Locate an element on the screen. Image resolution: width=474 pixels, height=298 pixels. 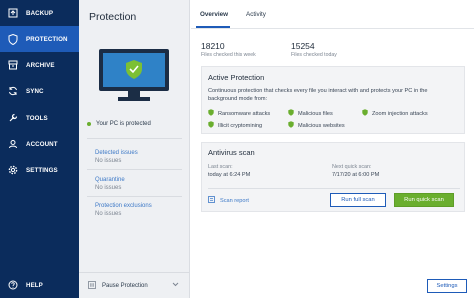
help-icon is located at coordinates (13, 285).